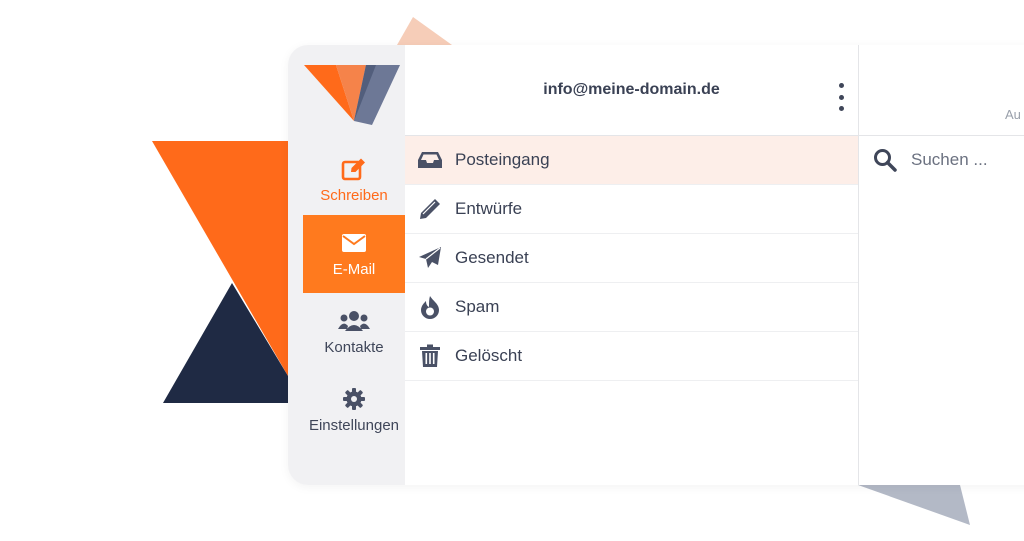  What do you see at coordinates (631, 307) in the screenshot?
I see `folder-item-spam: Spam` at bounding box center [631, 307].